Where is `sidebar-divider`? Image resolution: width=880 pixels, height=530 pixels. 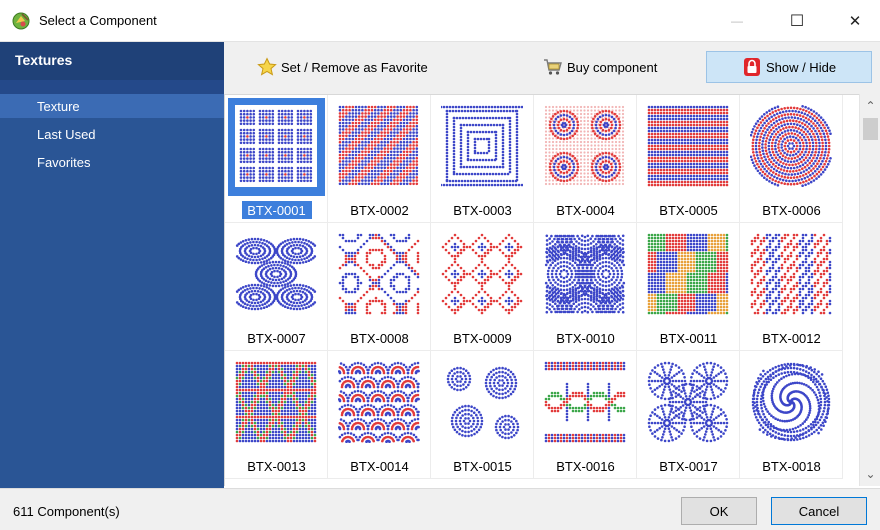
sidebar-divider is located at coordinates (112, 87).